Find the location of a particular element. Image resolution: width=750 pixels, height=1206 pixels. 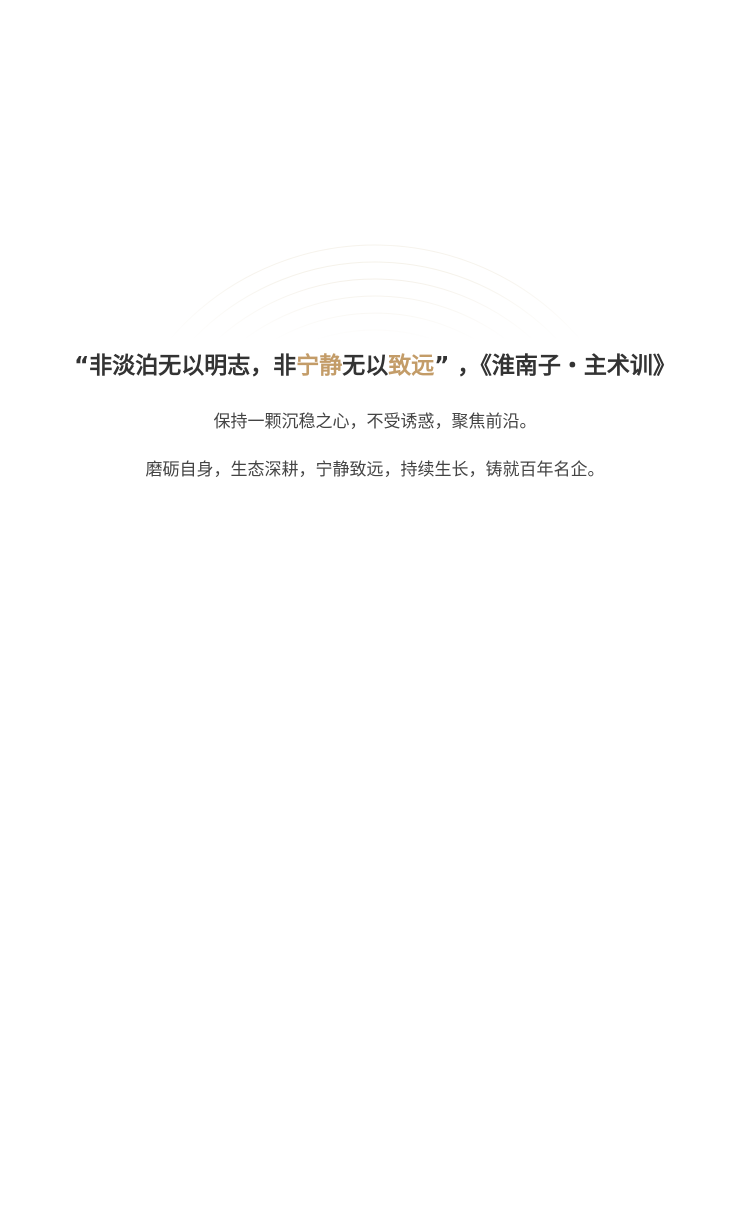

subtitle-line-1: 保持一颗沉稳之心，不受诱惑，聚焦前沿。 is located at coordinates (375, 422).